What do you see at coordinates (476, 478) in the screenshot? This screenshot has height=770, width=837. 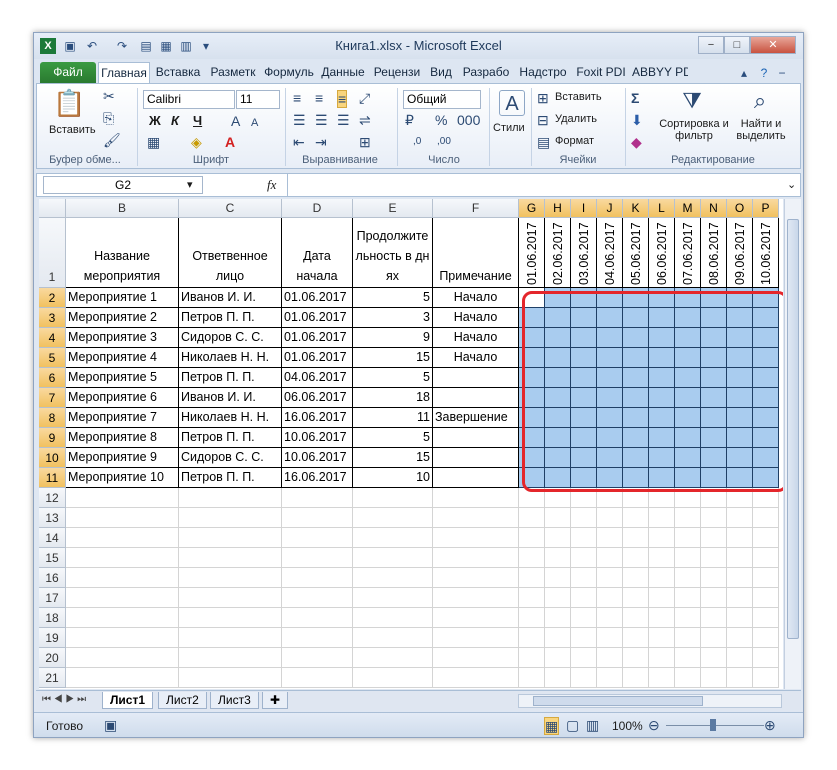 I see `cell-f11` at bounding box center [476, 478].